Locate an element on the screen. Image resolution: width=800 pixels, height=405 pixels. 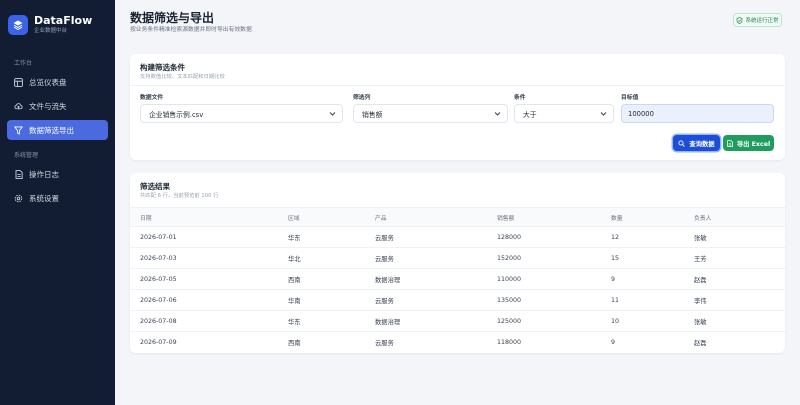
layers-icon is located at coordinates (18, 25).